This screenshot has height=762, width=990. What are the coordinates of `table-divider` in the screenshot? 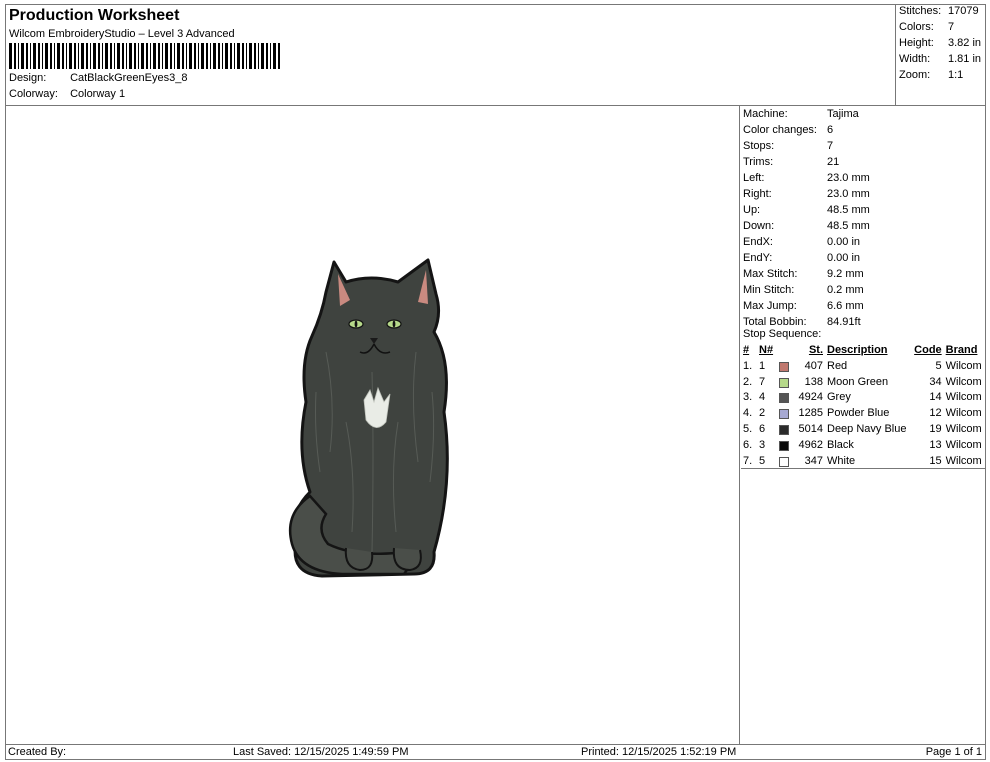 It's located at (863, 468).